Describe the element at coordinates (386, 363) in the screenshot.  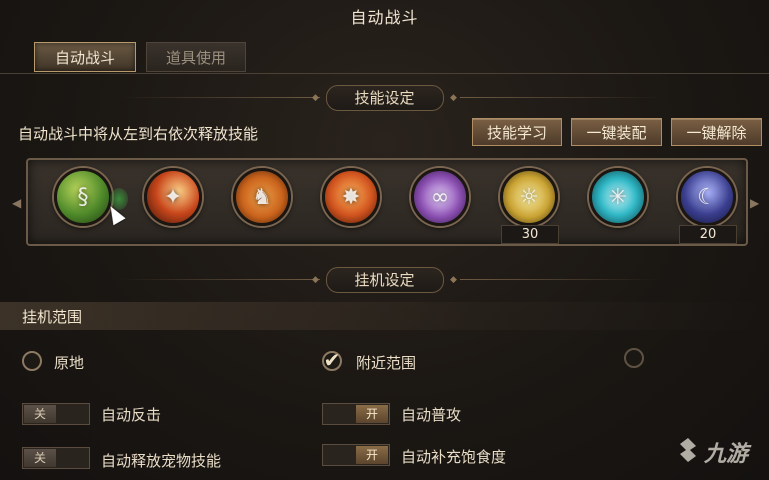
I see `range-nearby-label: 附近范围` at that location.